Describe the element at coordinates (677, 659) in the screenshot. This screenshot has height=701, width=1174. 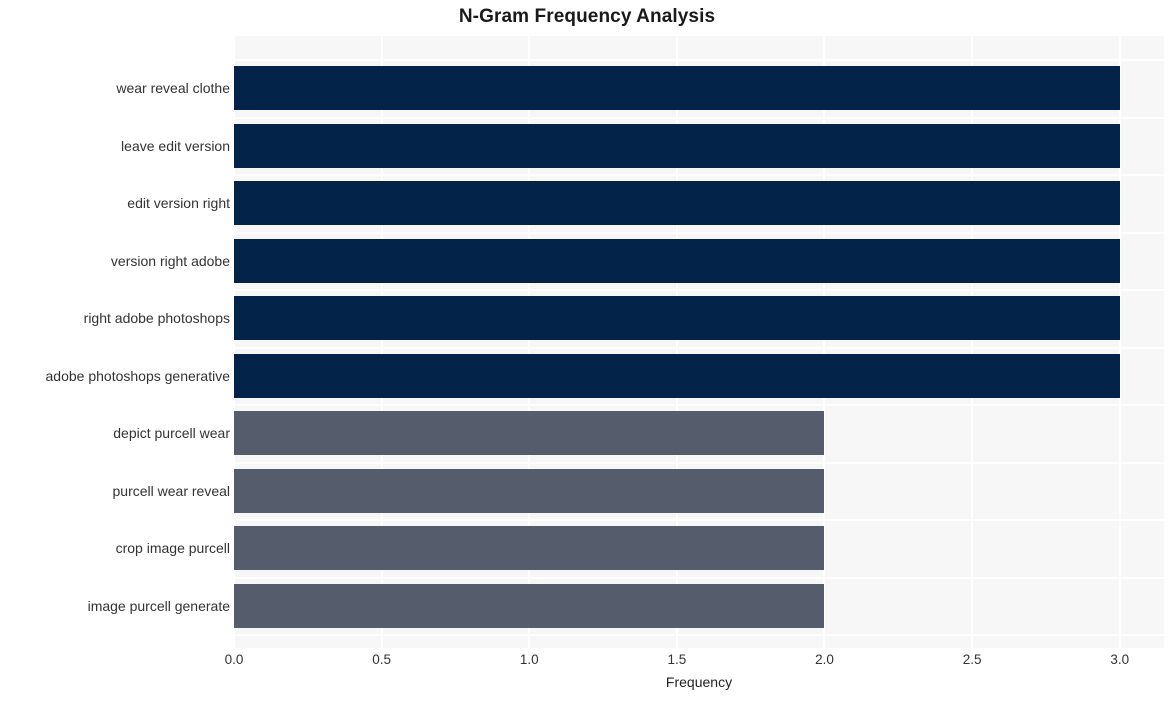
I see `x-tick-label: 1.5` at that location.